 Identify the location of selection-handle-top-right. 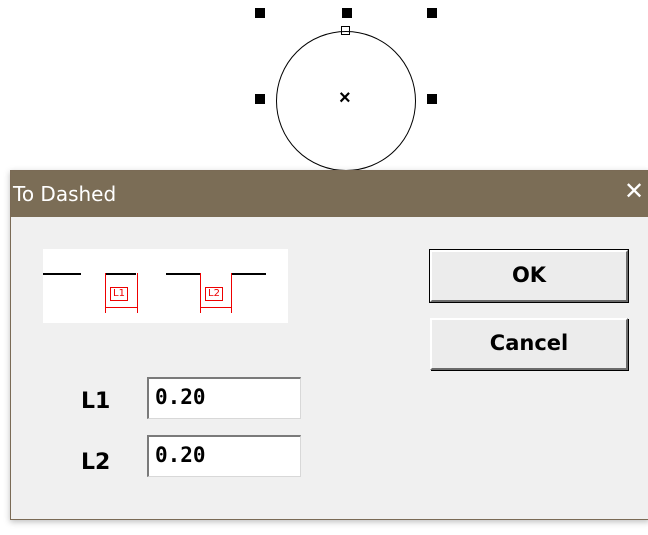
(432, 13).